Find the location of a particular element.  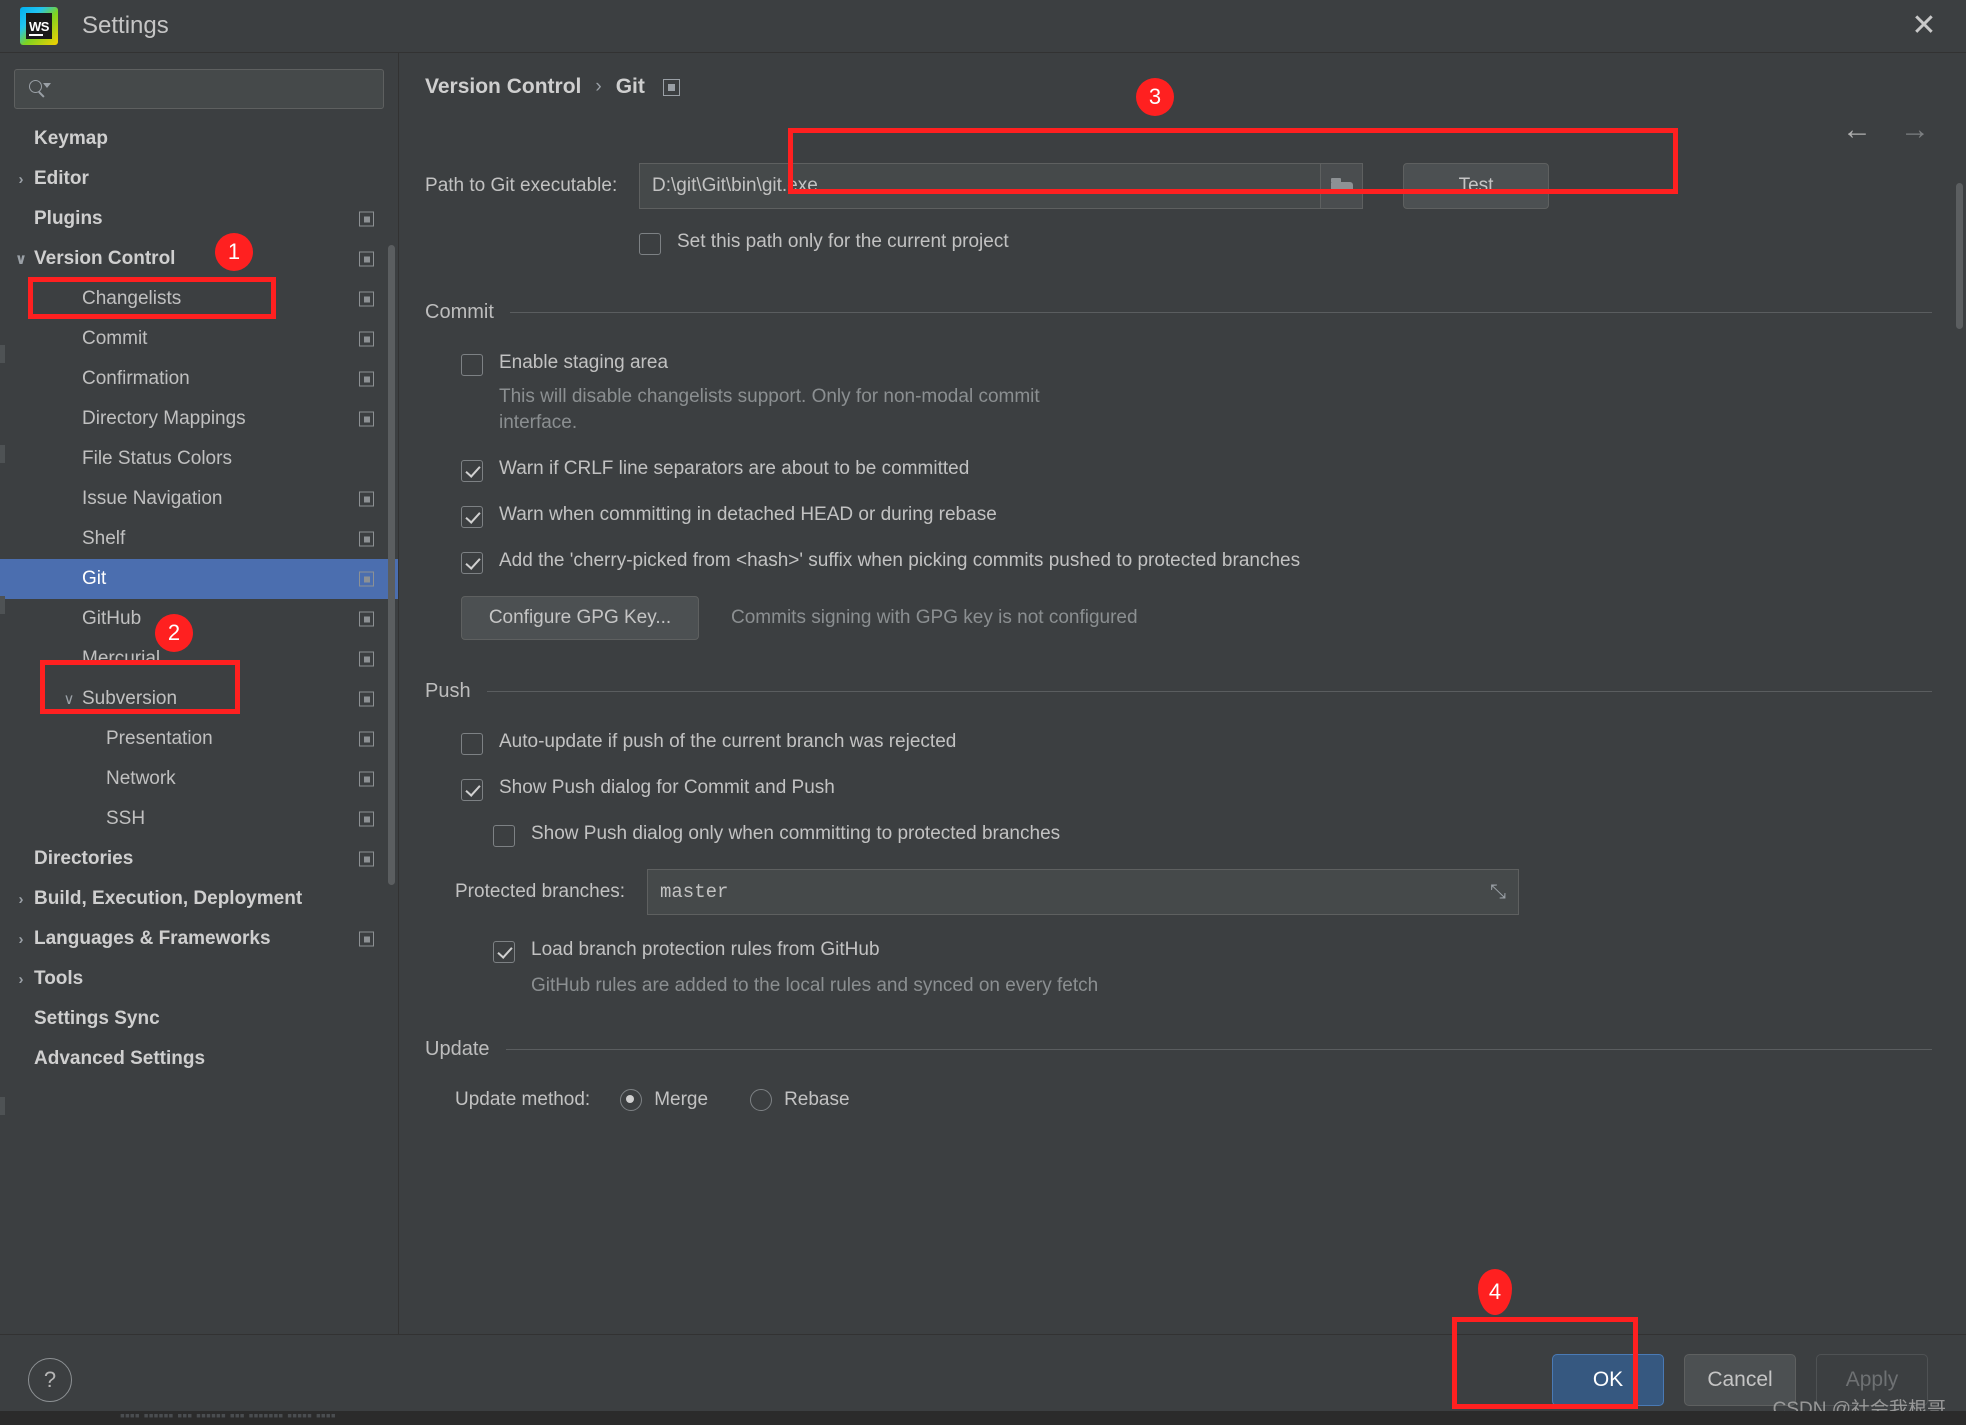

annotation-badge-1: 1 is located at coordinates (234, 252).